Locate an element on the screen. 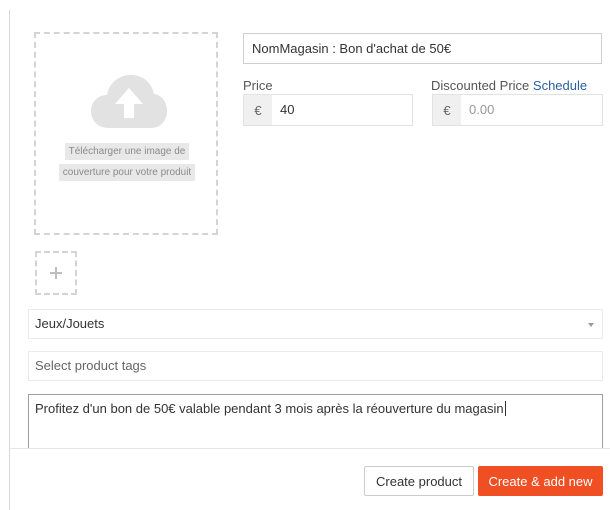  create-and-add-new-button: Create & add new is located at coordinates (540, 481).